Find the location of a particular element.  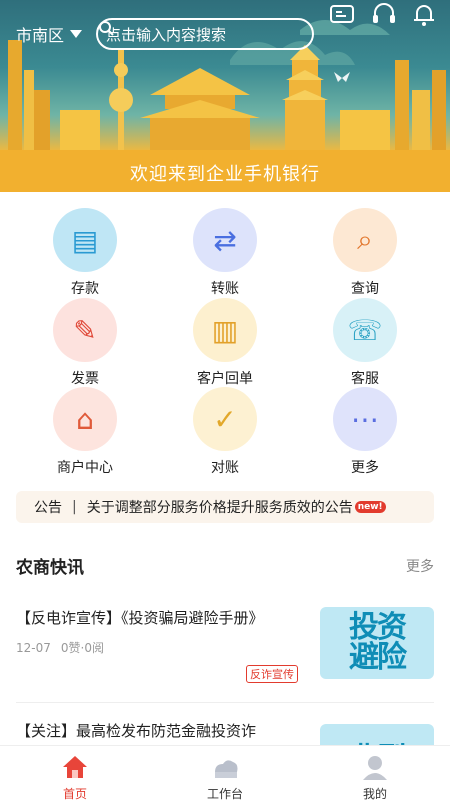

merchant-icon: ⌂ is located at coordinates (85, 419).